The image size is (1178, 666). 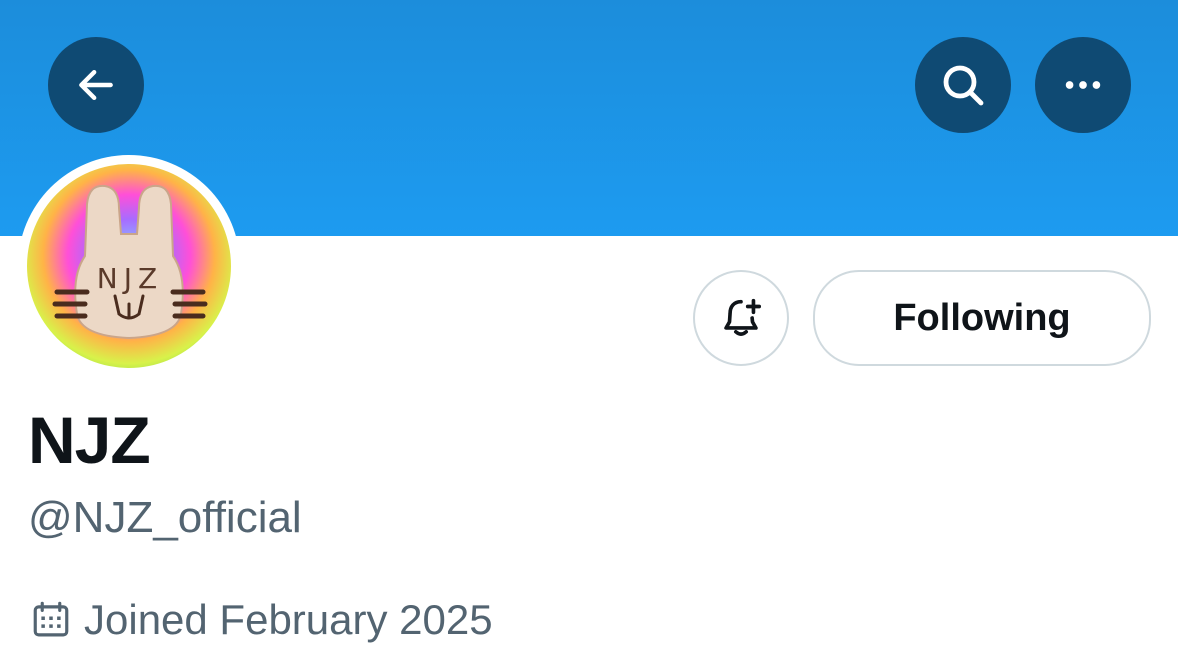 I want to click on avatar: NJZ, so click(x=129, y=266).